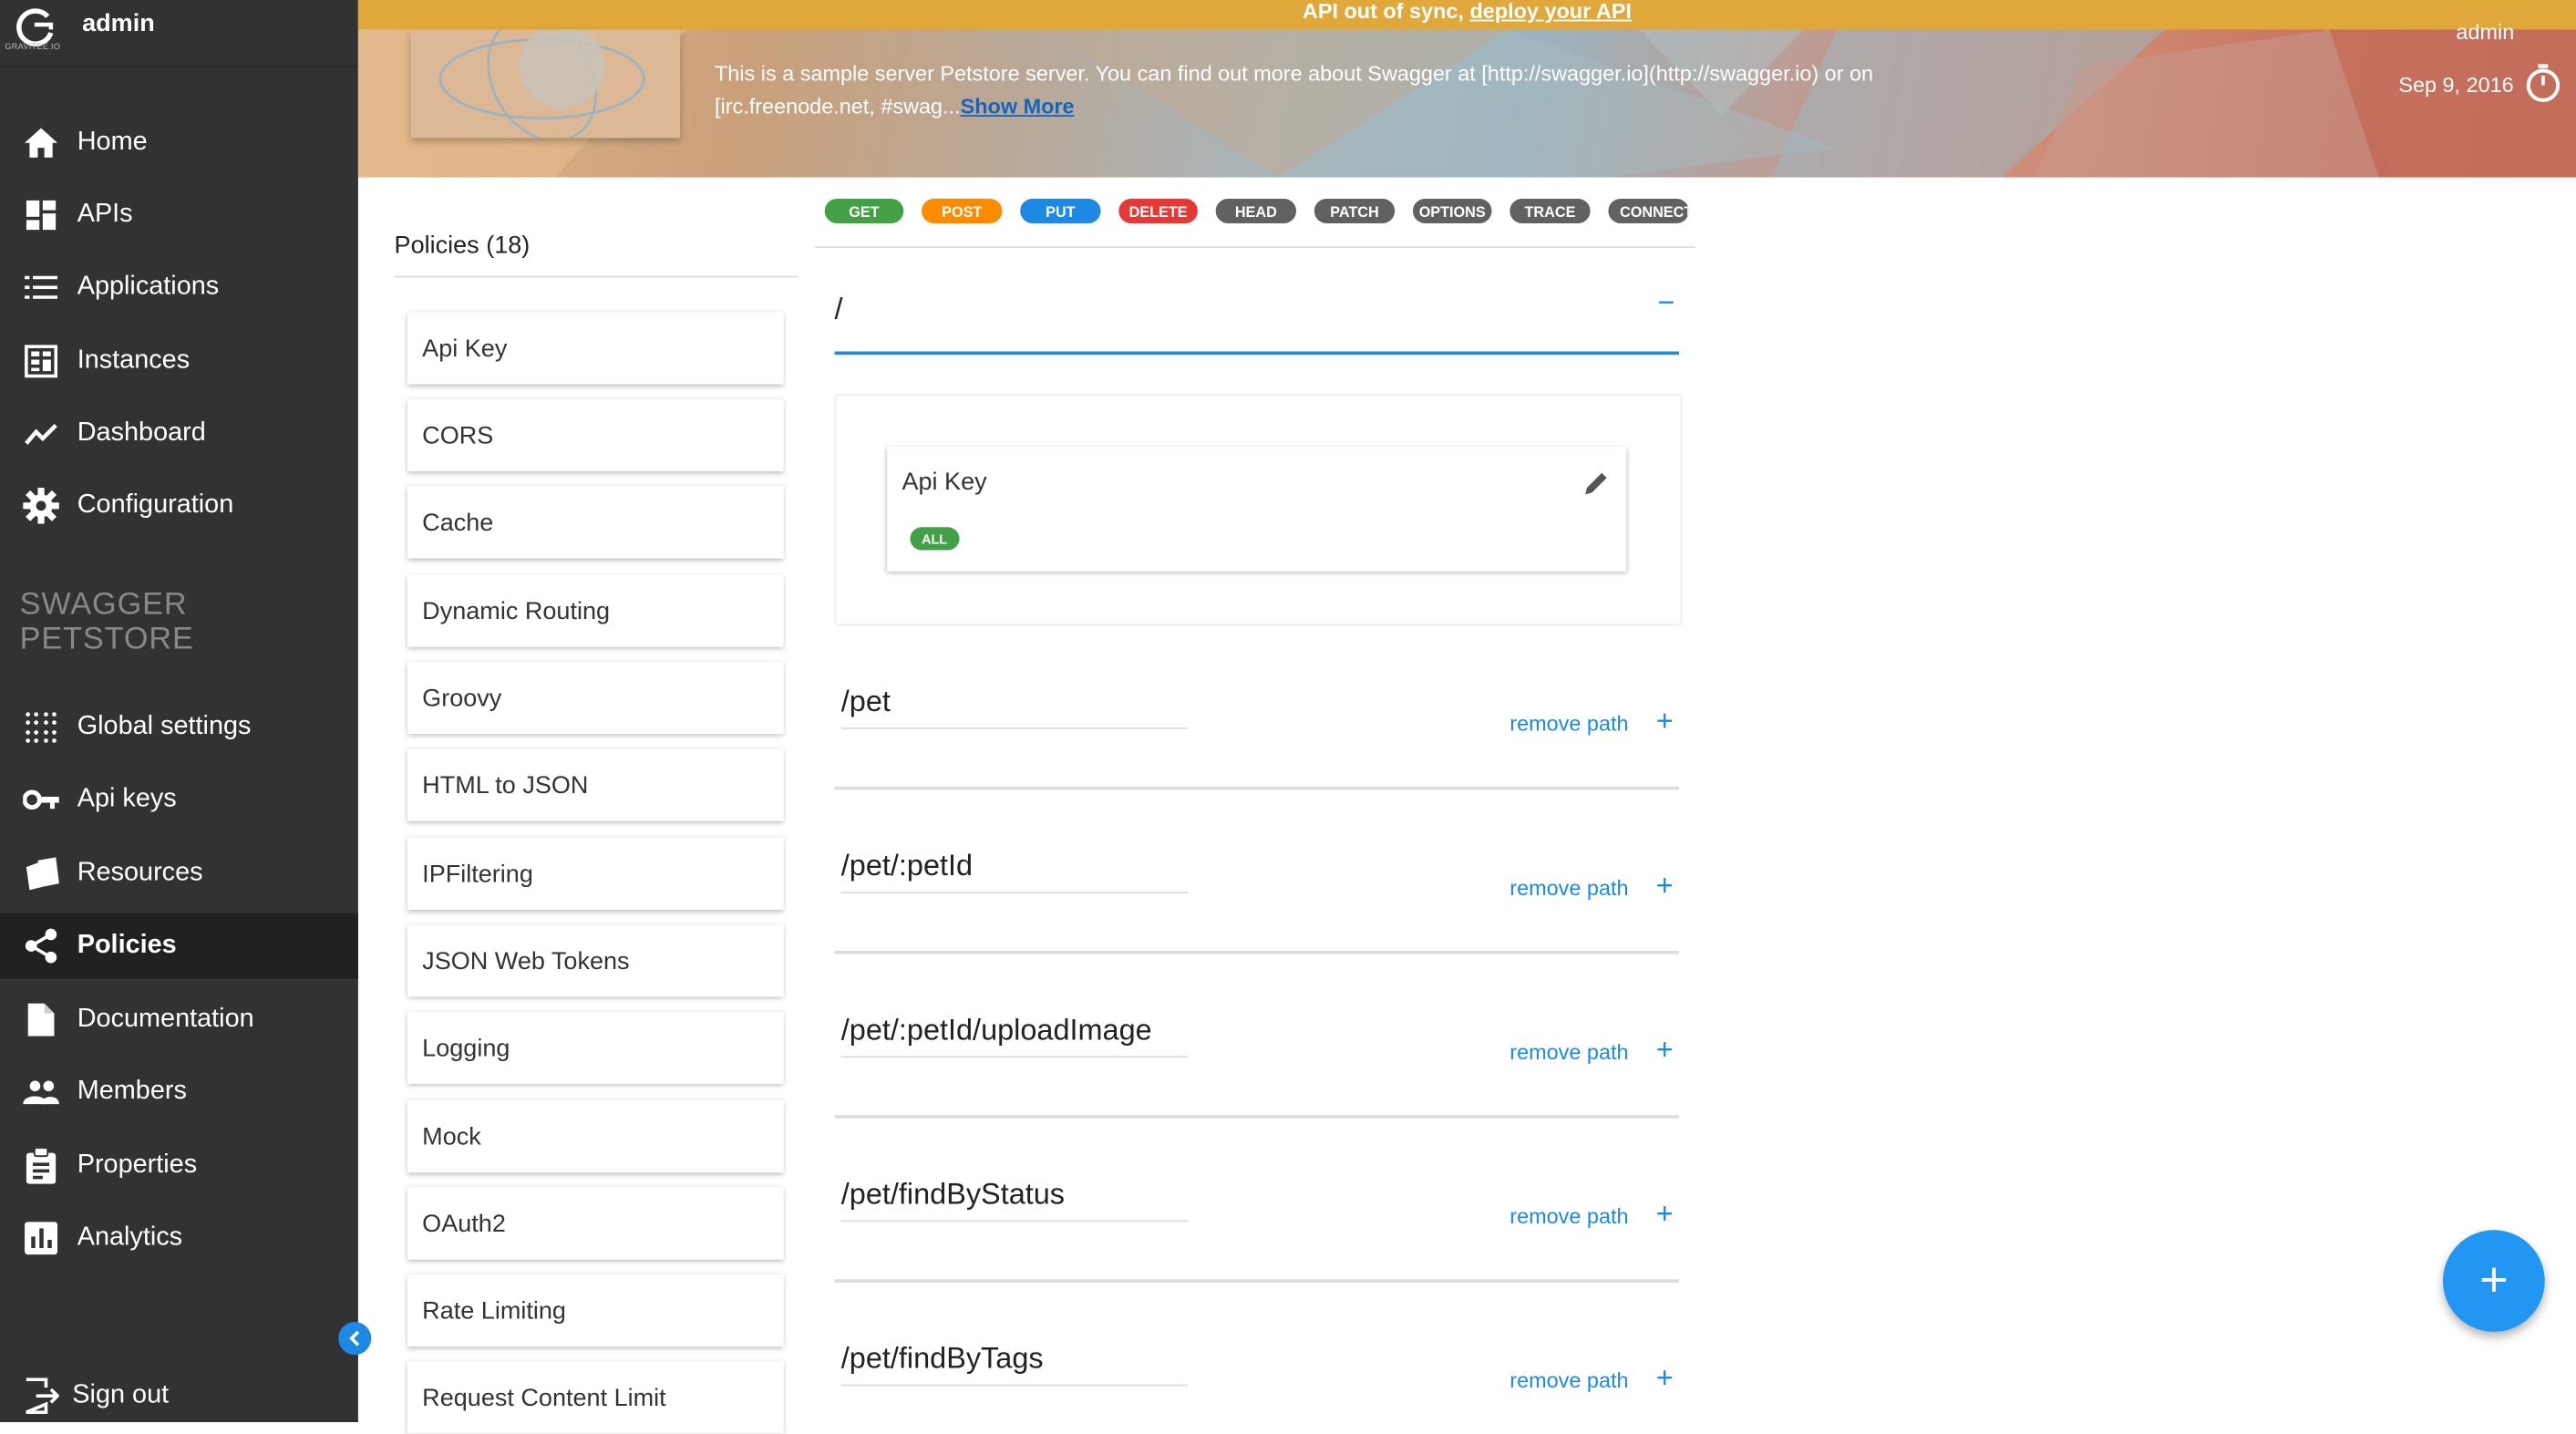  What do you see at coordinates (494, 1310) in the screenshot?
I see `policy-item-label: Rate Limiting` at bounding box center [494, 1310].